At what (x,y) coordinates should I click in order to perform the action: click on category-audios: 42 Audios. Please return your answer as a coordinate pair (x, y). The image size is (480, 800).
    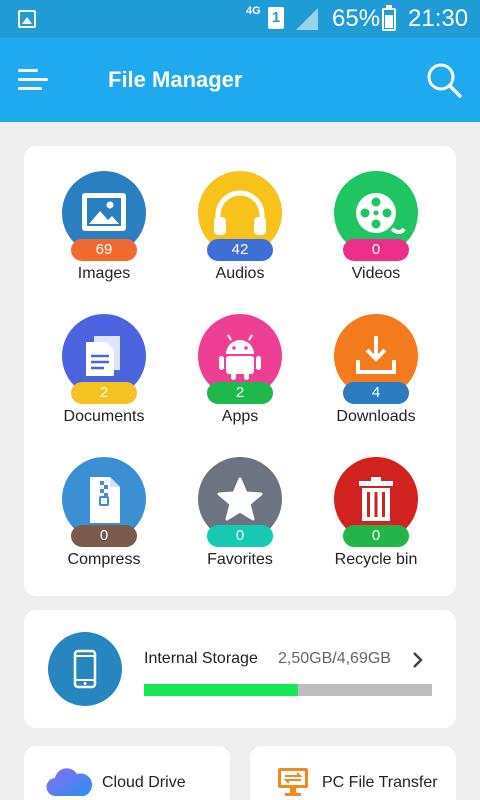
    Looking at the image, I should click on (240, 214).